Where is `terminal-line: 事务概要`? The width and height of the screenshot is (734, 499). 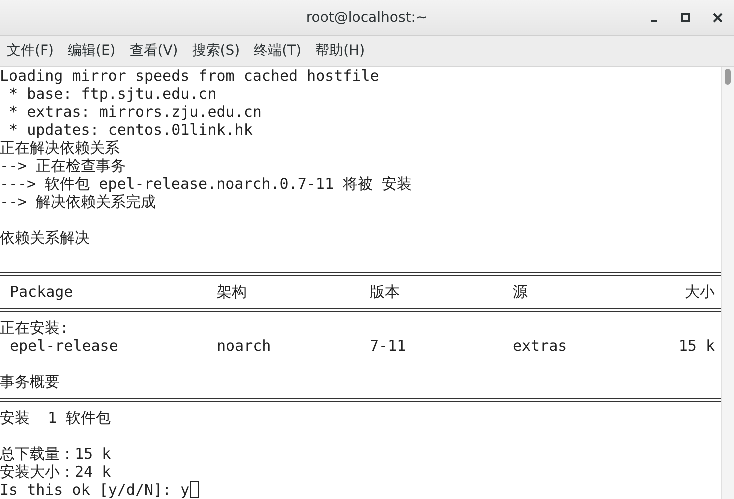
terminal-line: 事务概要 is located at coordinates (30, 382).